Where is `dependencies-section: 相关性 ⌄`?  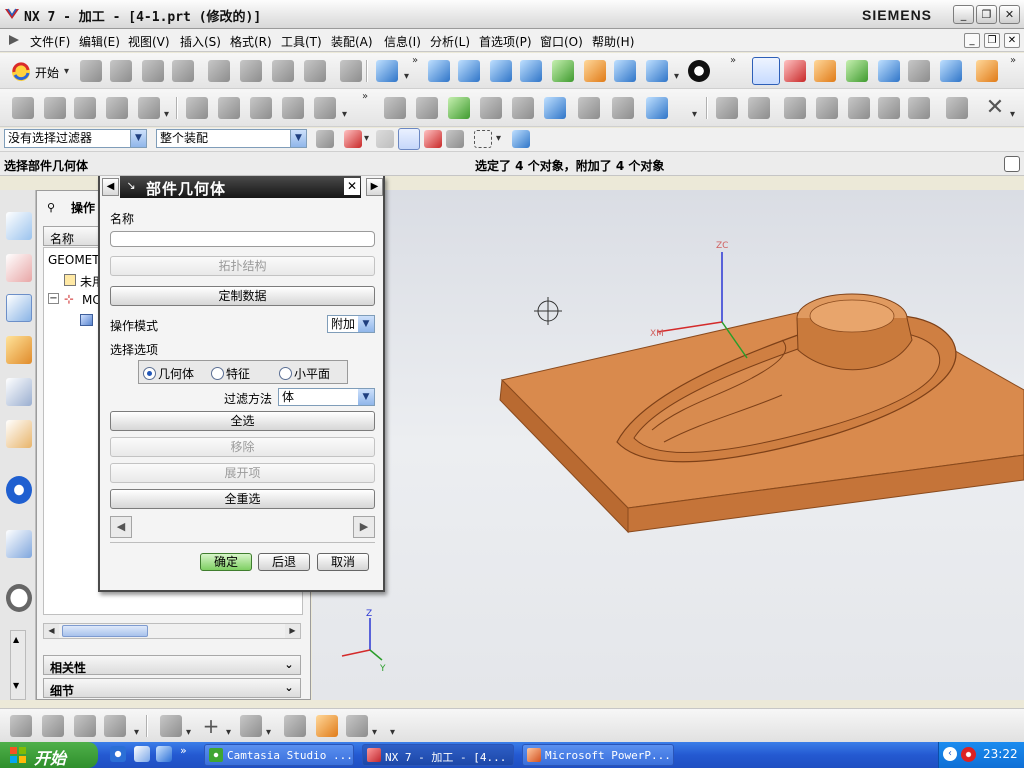 dependencies-section: 相关性 ⌄ is located at coordinates (172, 665).